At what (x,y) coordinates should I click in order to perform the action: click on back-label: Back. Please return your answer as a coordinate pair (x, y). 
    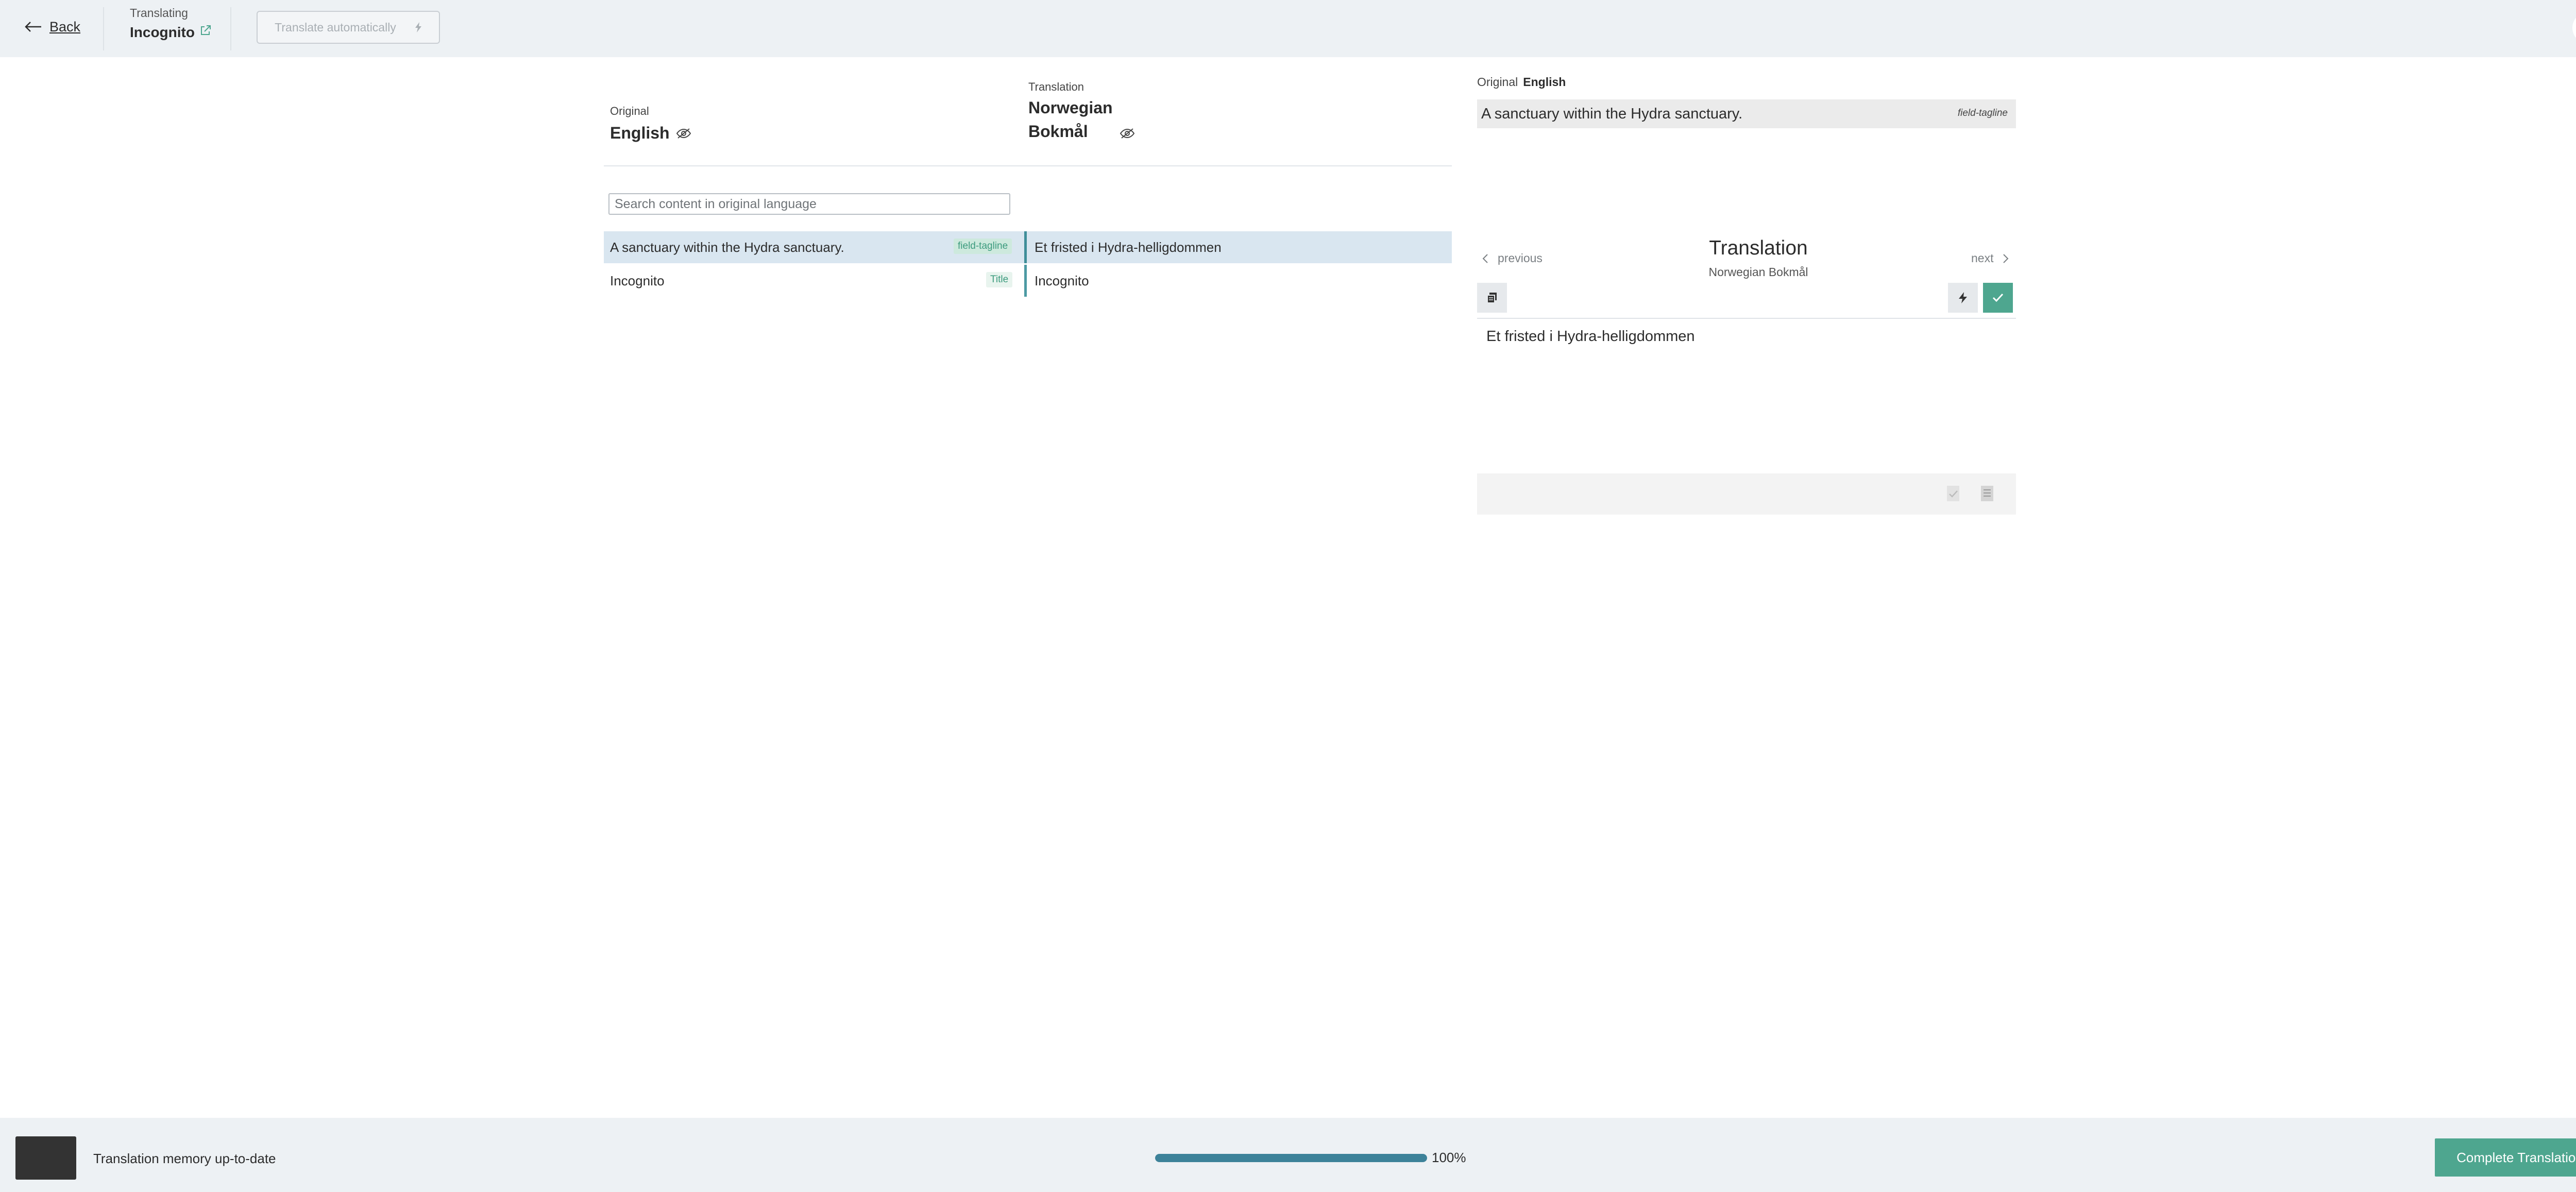
    Looking at the image, I should click on (65, 27).